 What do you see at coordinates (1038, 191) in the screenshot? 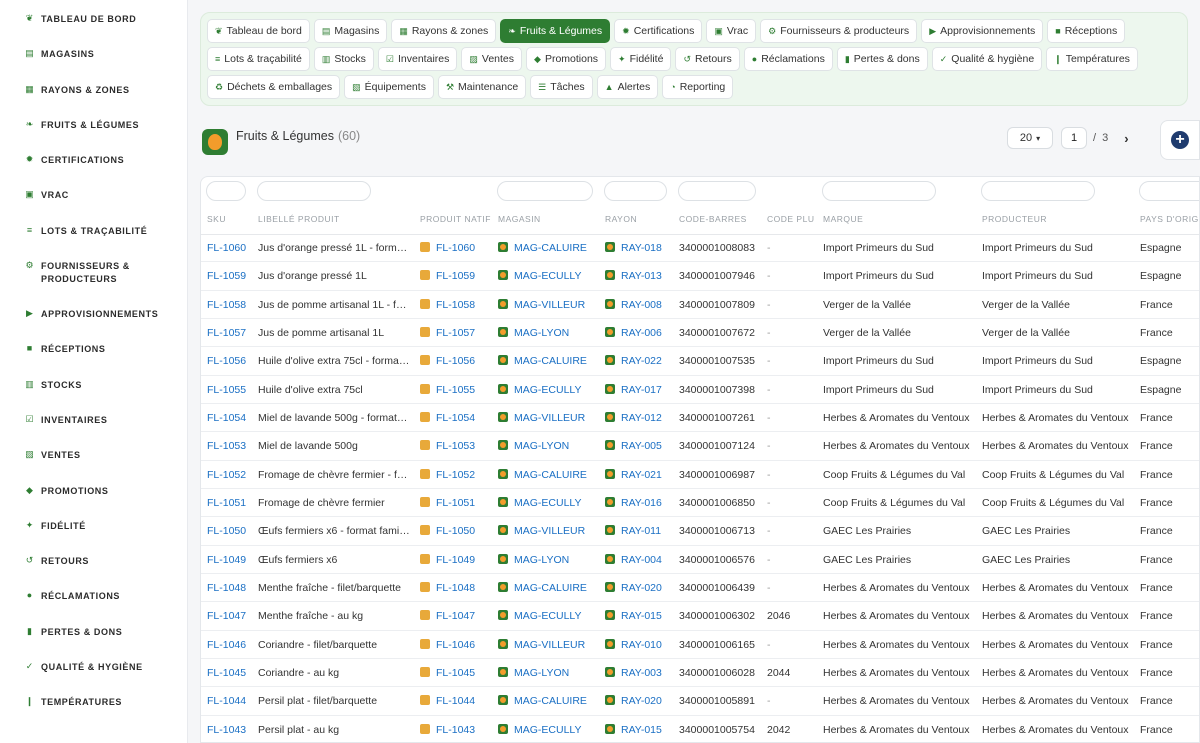
I see `filter-producer` at bounding box center [1038, 191].